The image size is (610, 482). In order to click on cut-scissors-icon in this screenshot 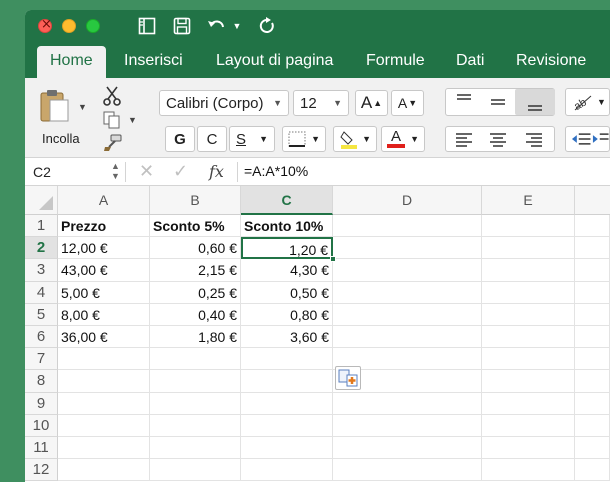, I will do `click(112, 96)`.